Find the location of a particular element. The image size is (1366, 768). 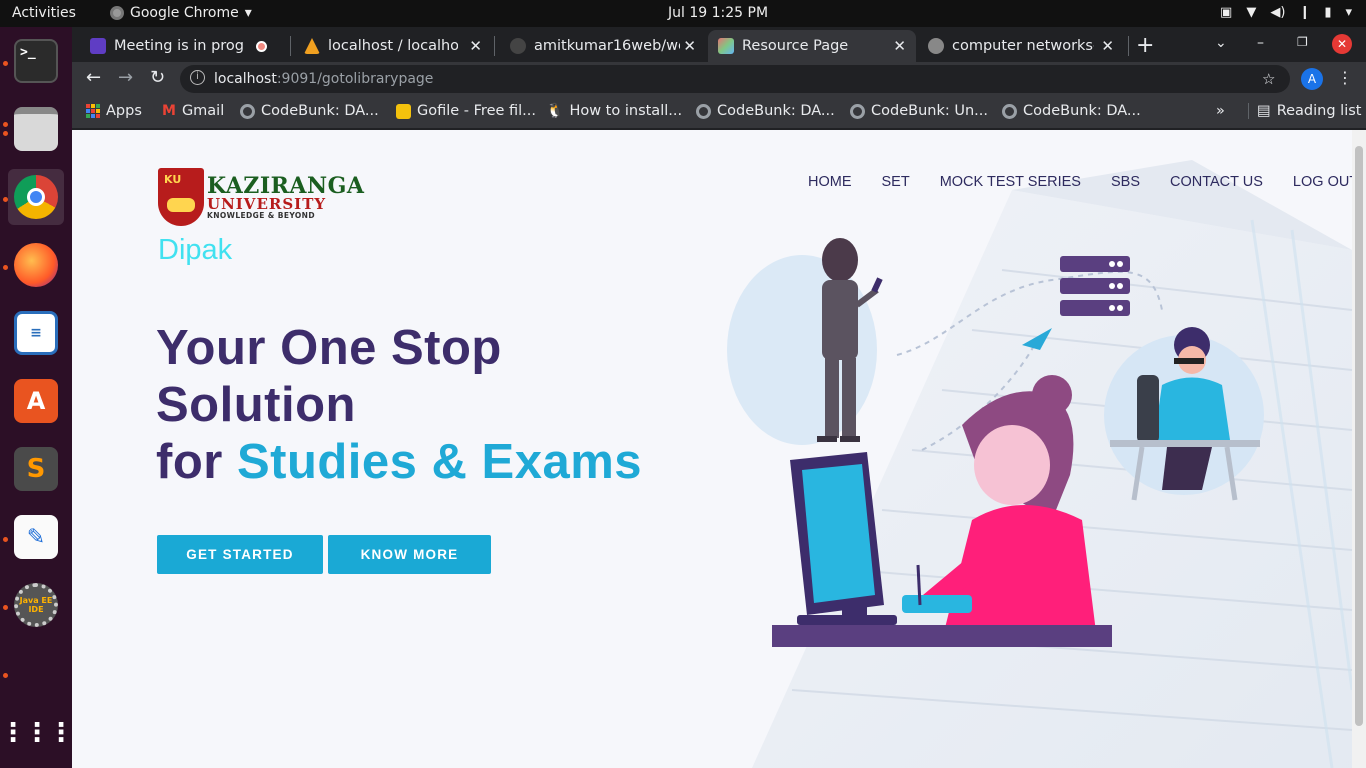

nav-home: HOME is located at coordinates (830, 182).